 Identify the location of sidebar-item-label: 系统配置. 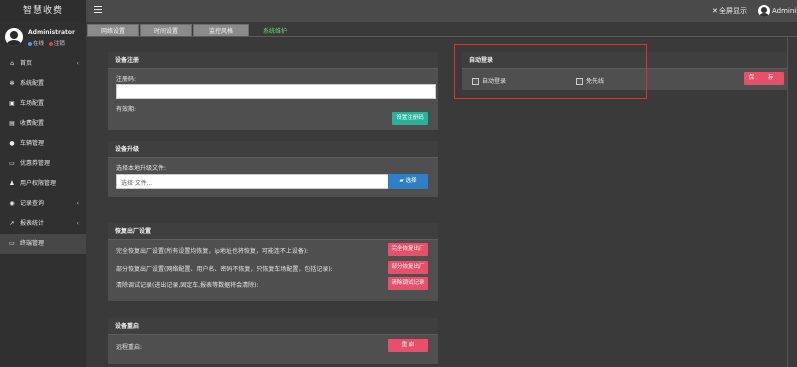
(32, 83).